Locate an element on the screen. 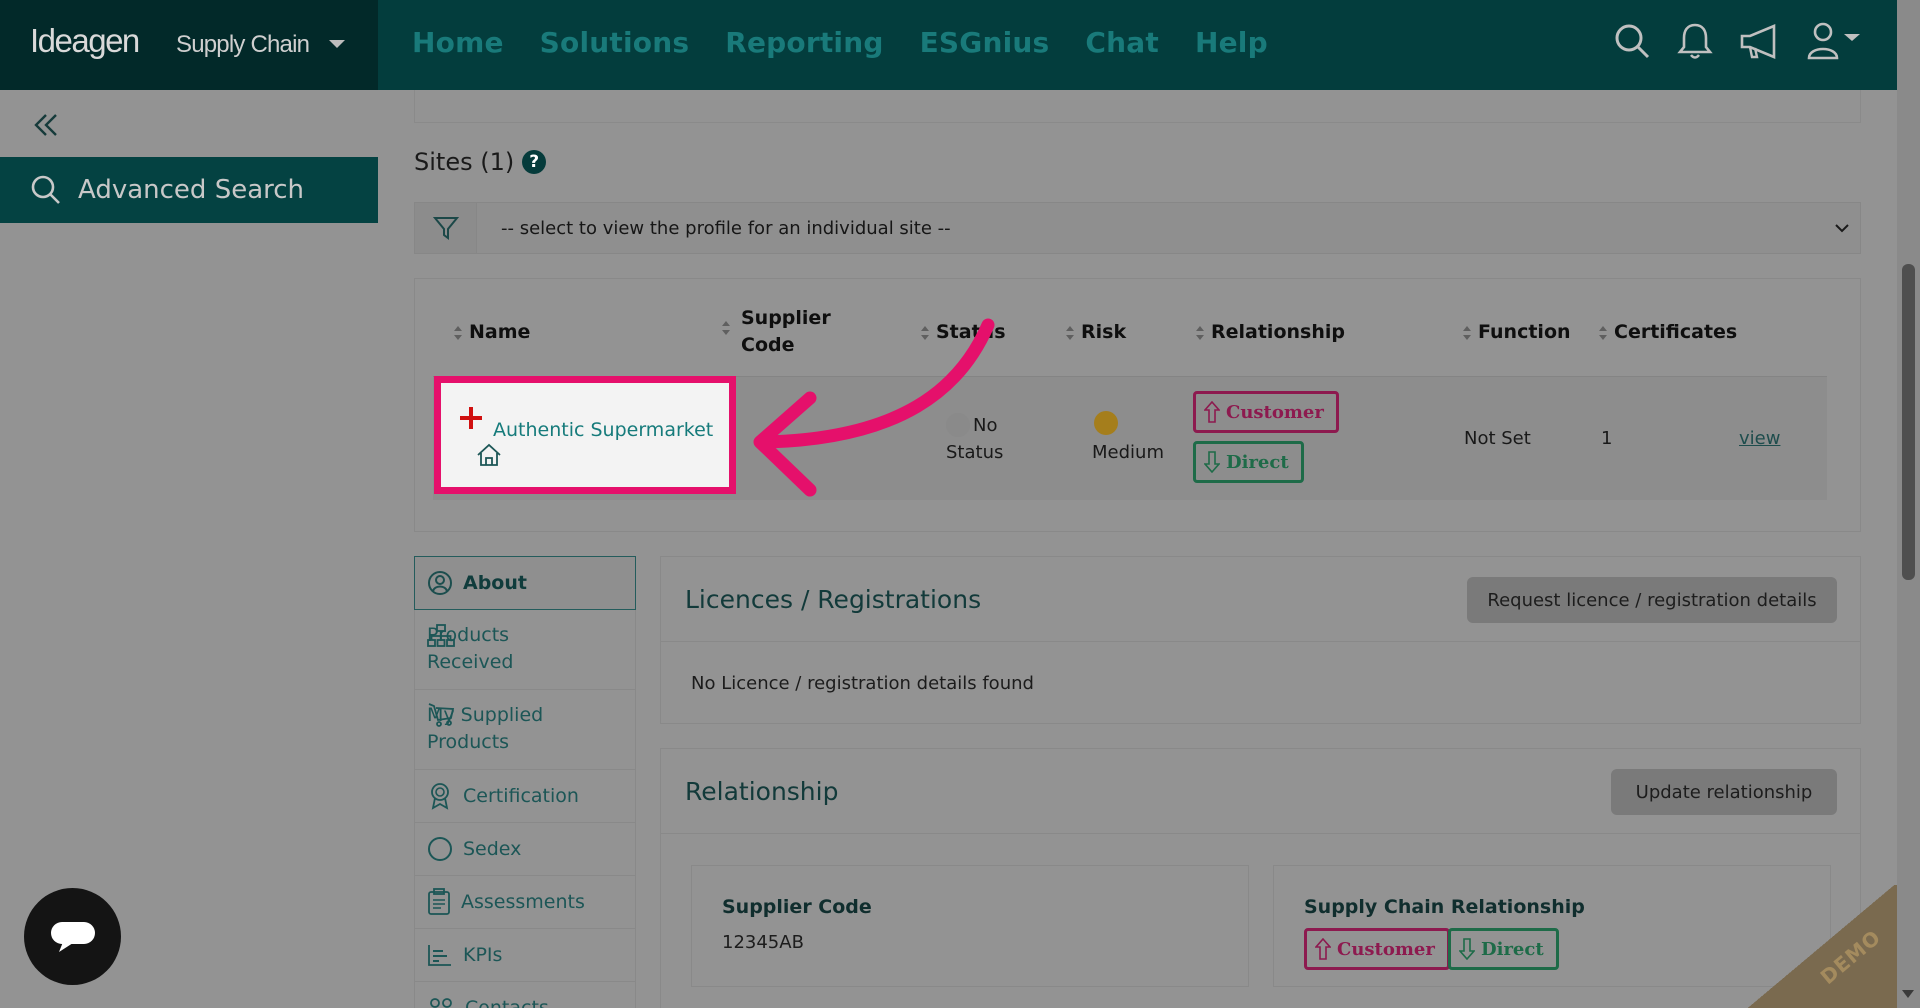  help-icon: ? is located at coordinates (534, 162).